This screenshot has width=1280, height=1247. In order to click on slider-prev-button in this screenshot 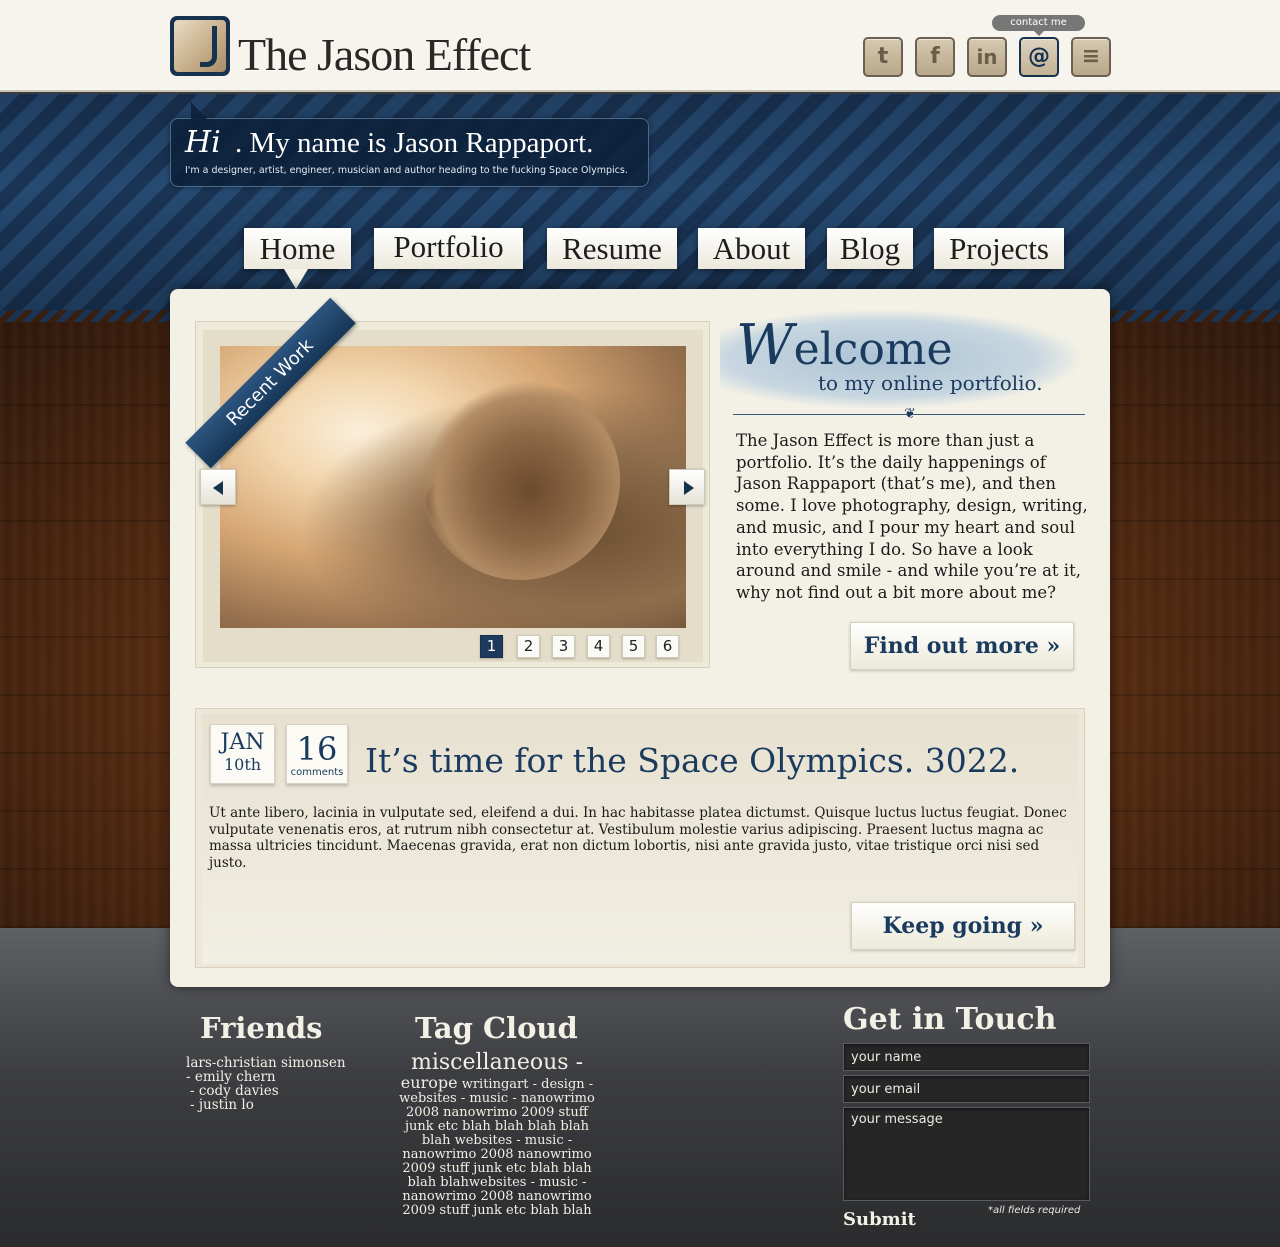, I will do `click(218, 487)`.